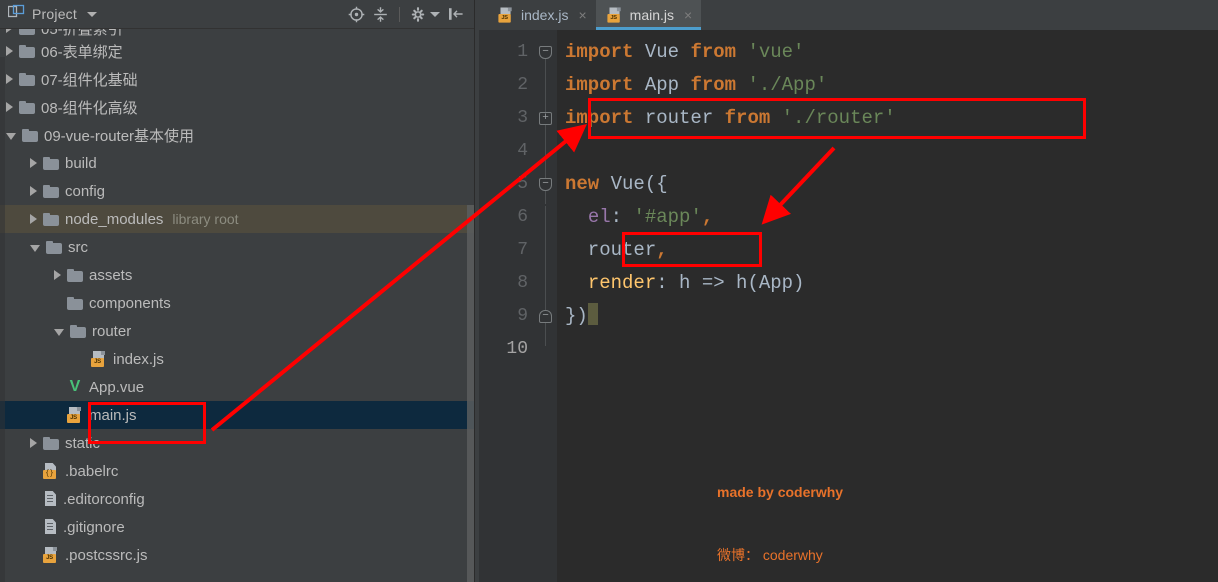 The width and height of the screenshot is (1218, 582). Describe the element at coordinates (435, 14) in the screenshot. I see `gear-dropdown-icon` at that location.